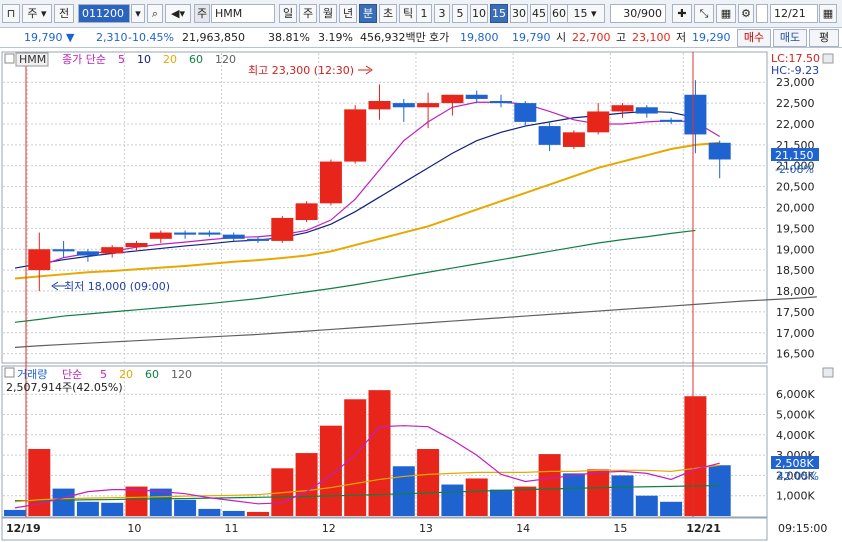 The height and width of the screenshot is (542, 842). What do you see at coordinates (591, 37) in the screenshot?
I see `open-price: 22,700` at bounding box center [591, 37].